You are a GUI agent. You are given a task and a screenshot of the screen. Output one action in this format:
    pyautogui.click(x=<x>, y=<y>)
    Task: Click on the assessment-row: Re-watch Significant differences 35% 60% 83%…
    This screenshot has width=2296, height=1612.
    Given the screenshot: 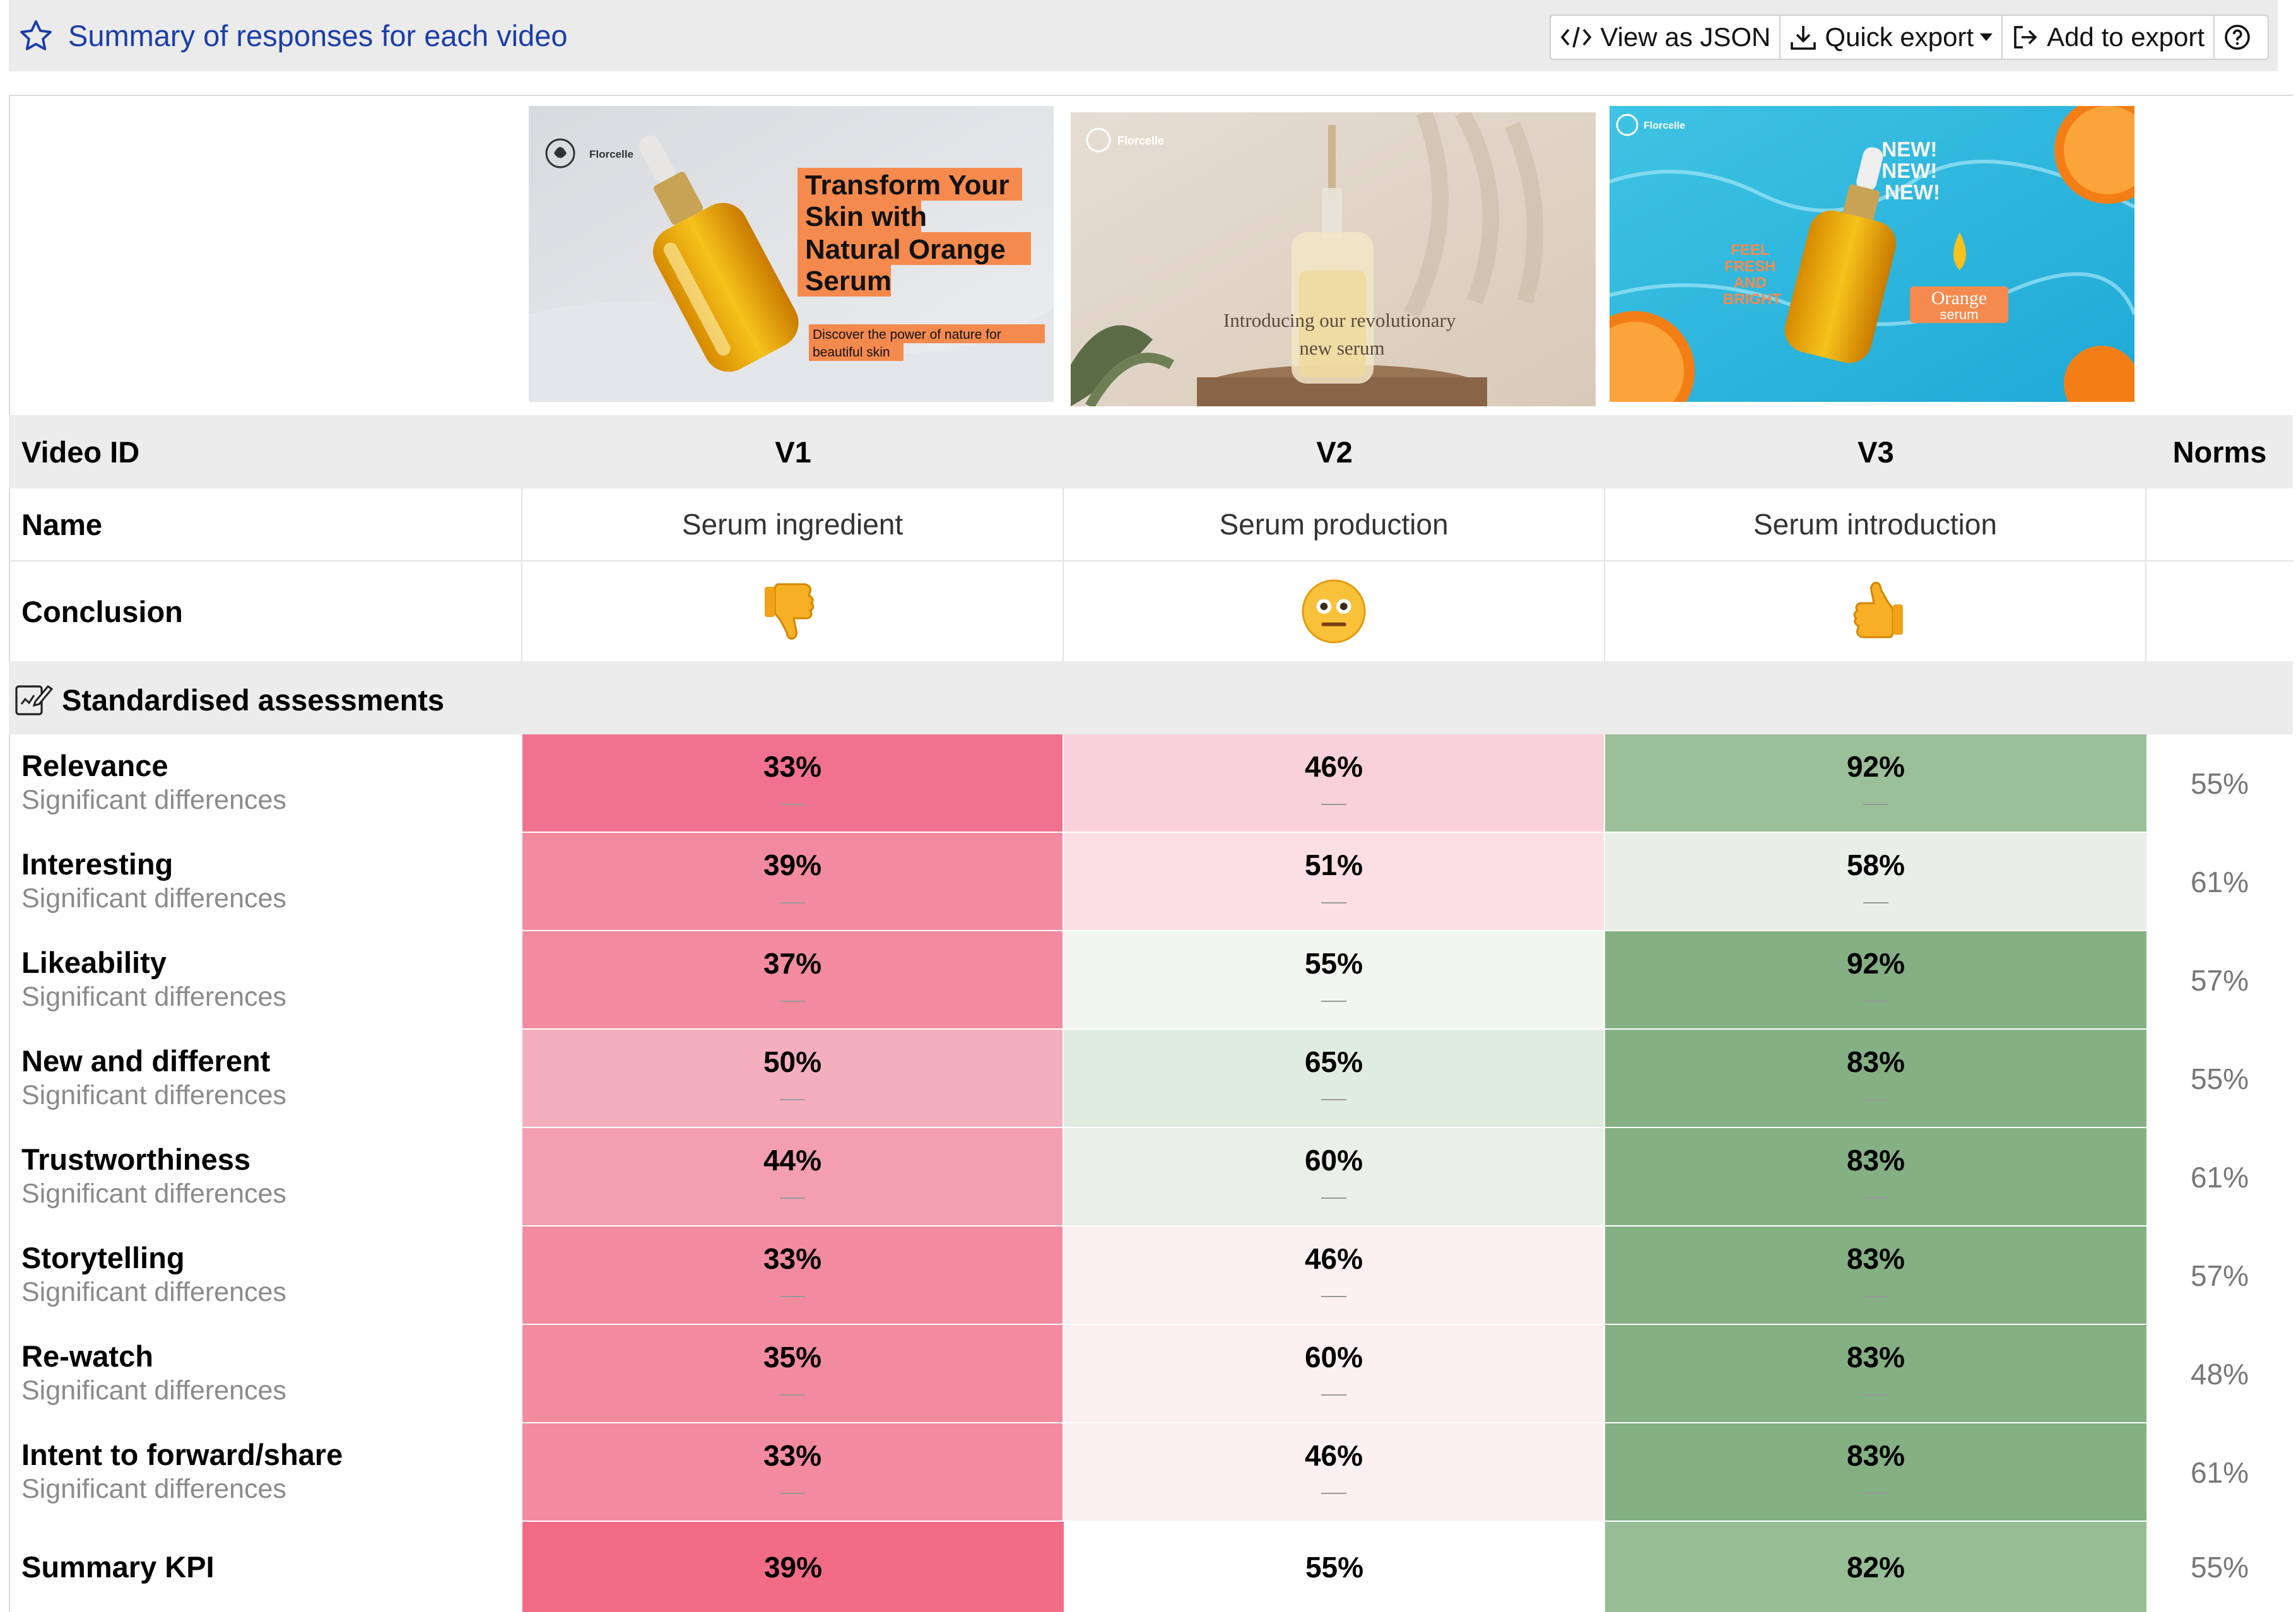 What is the action you would take?
    pyautogui.click(x=1151, y=1374)
    